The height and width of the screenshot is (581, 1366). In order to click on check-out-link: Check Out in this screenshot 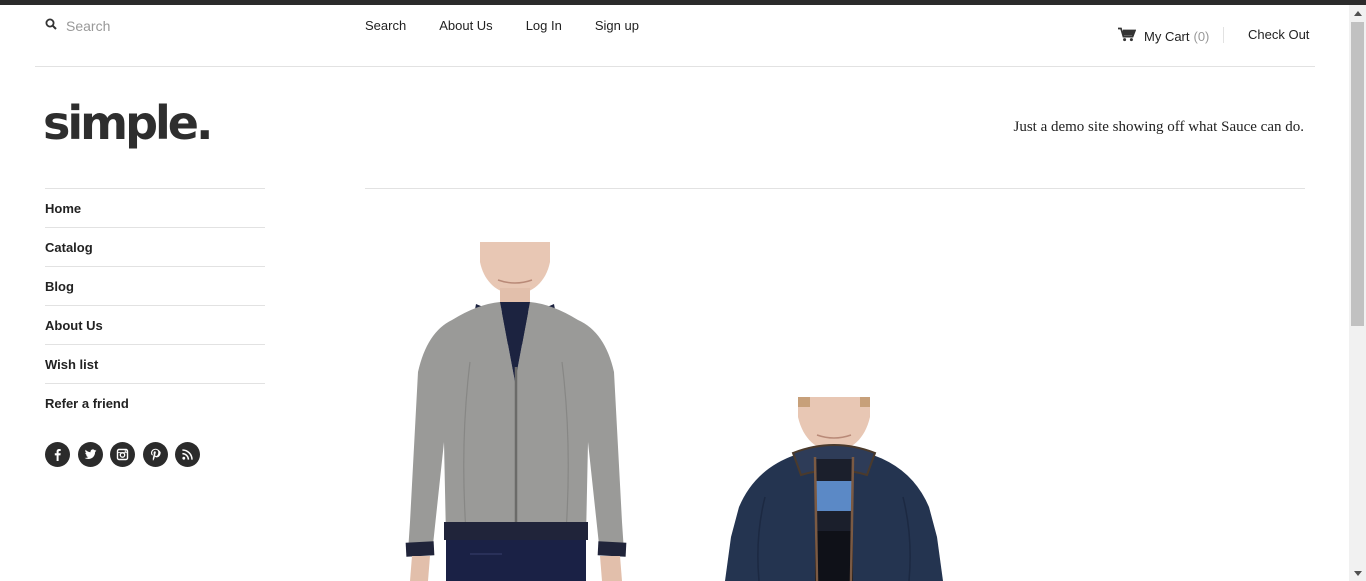, I will do `click(1278, 34)`.